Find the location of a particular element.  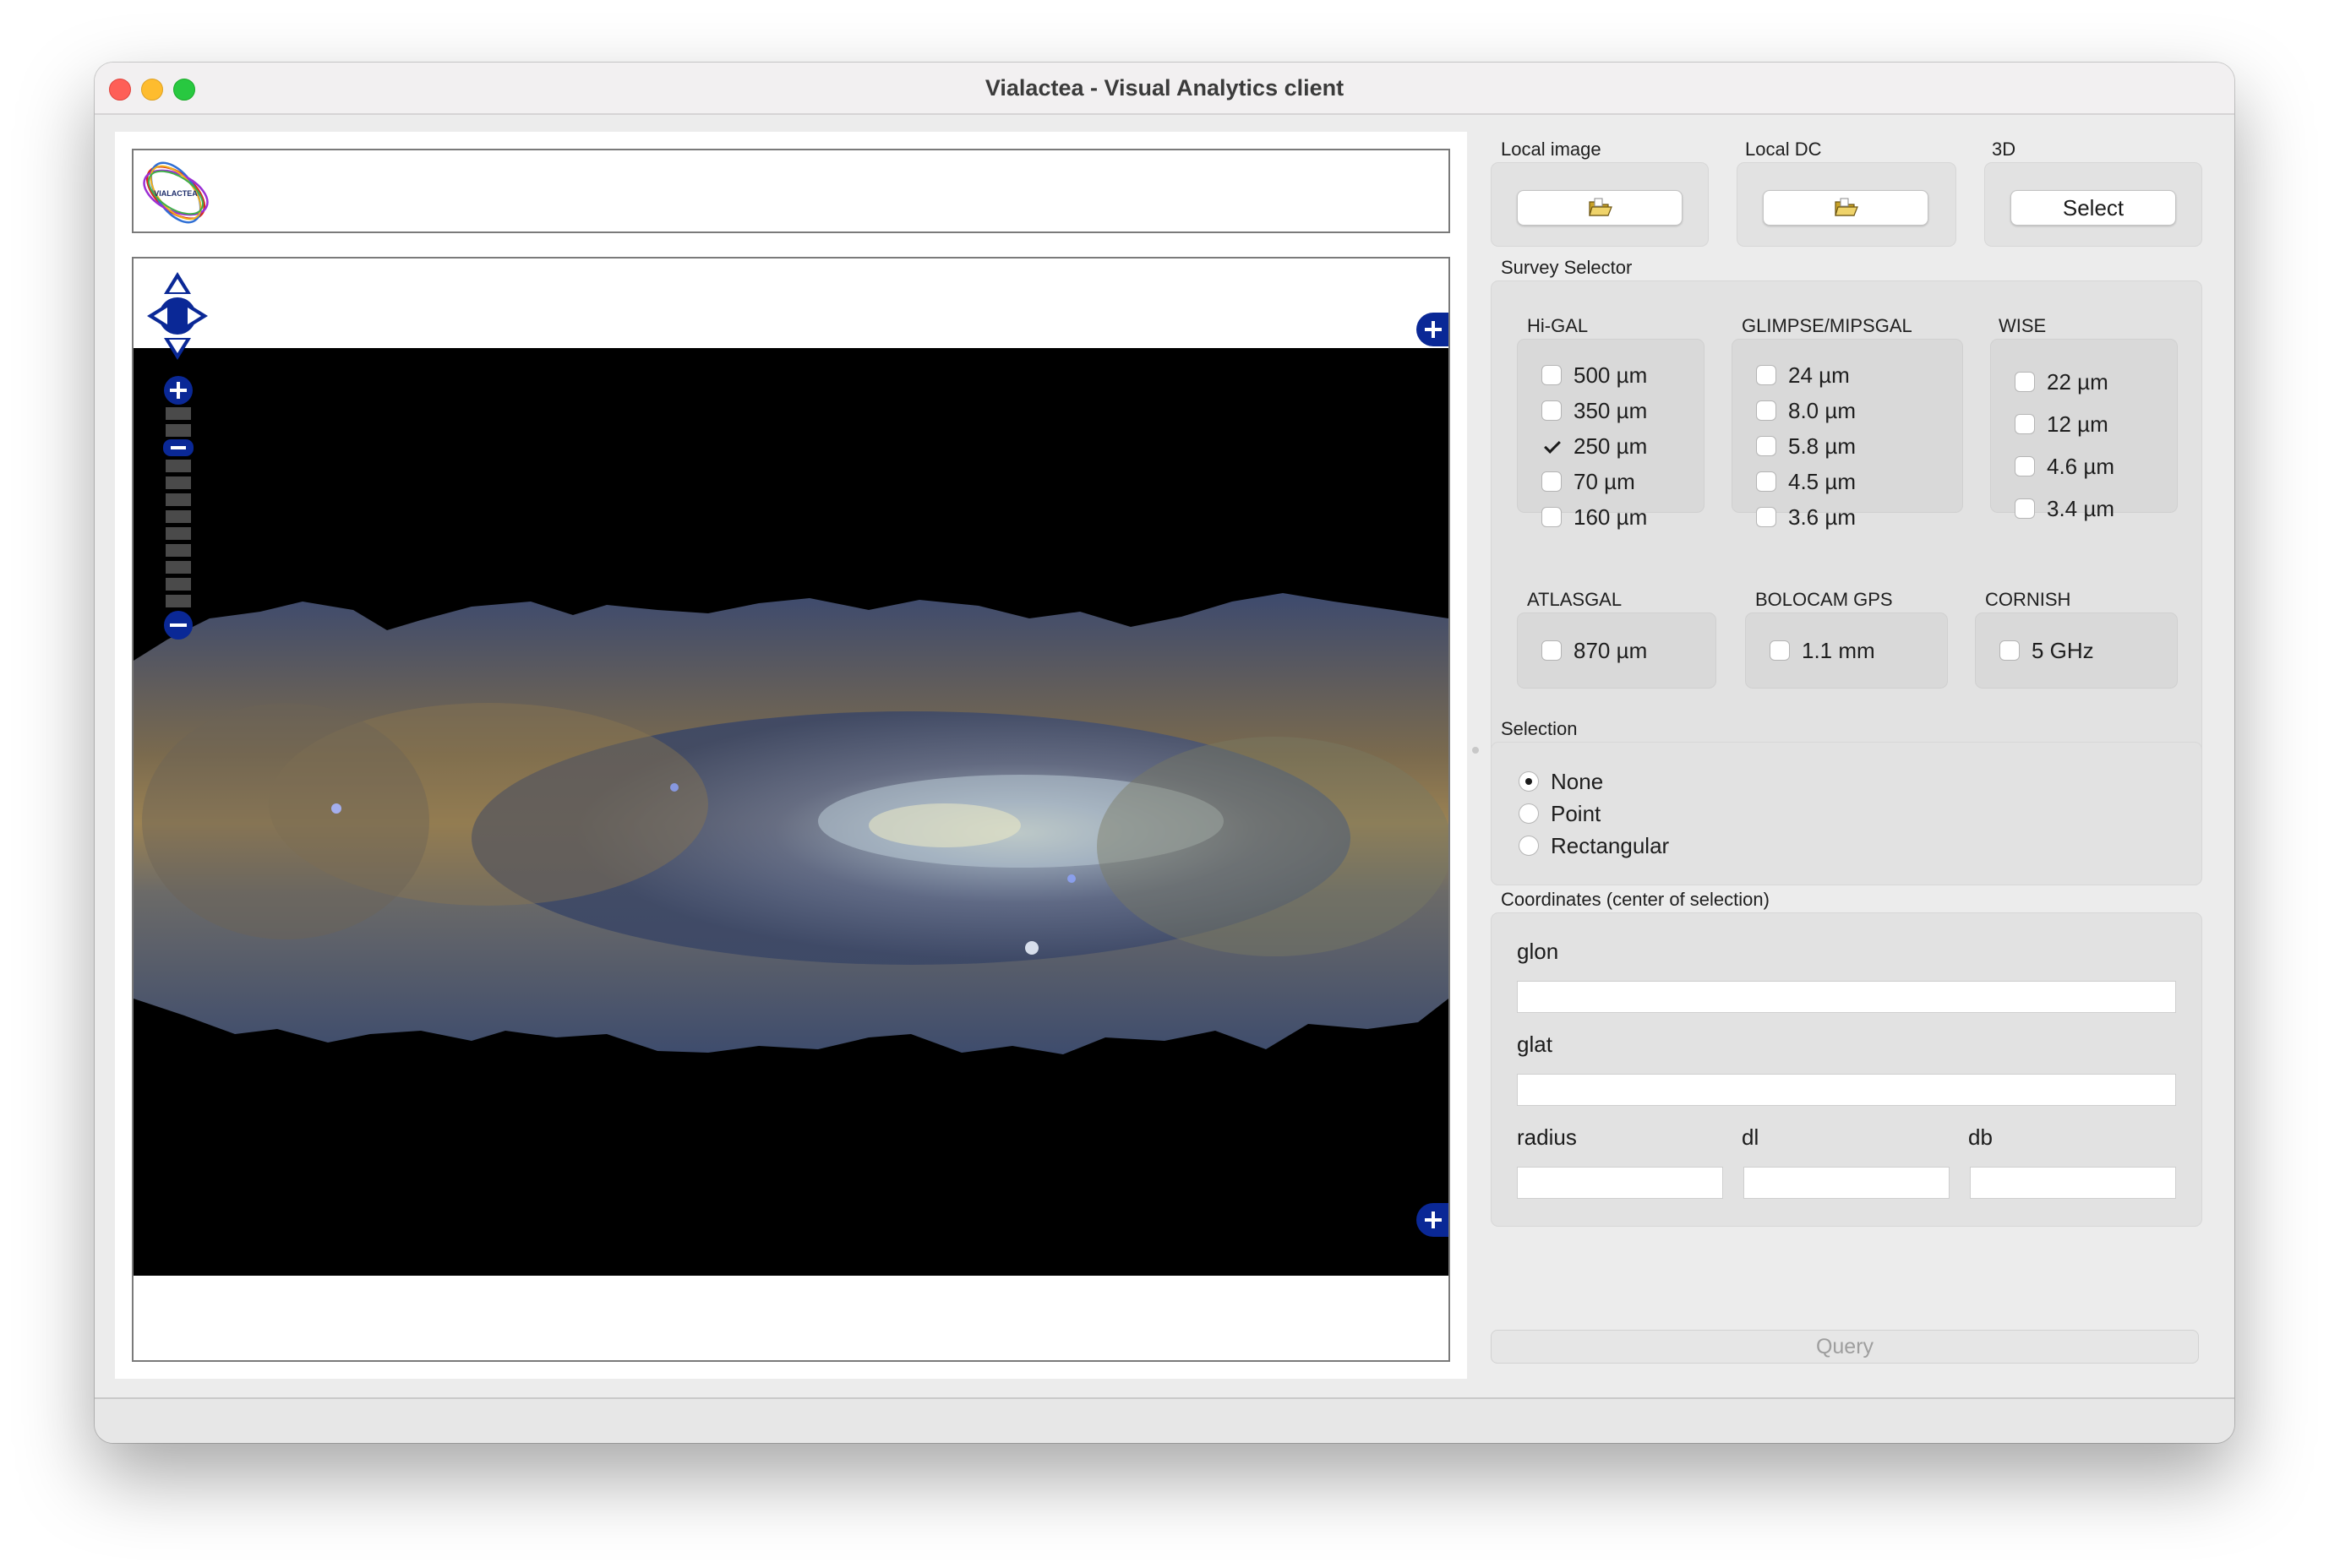

vialactea-logo: VIALACTEA is located at coordinates (176, 192).